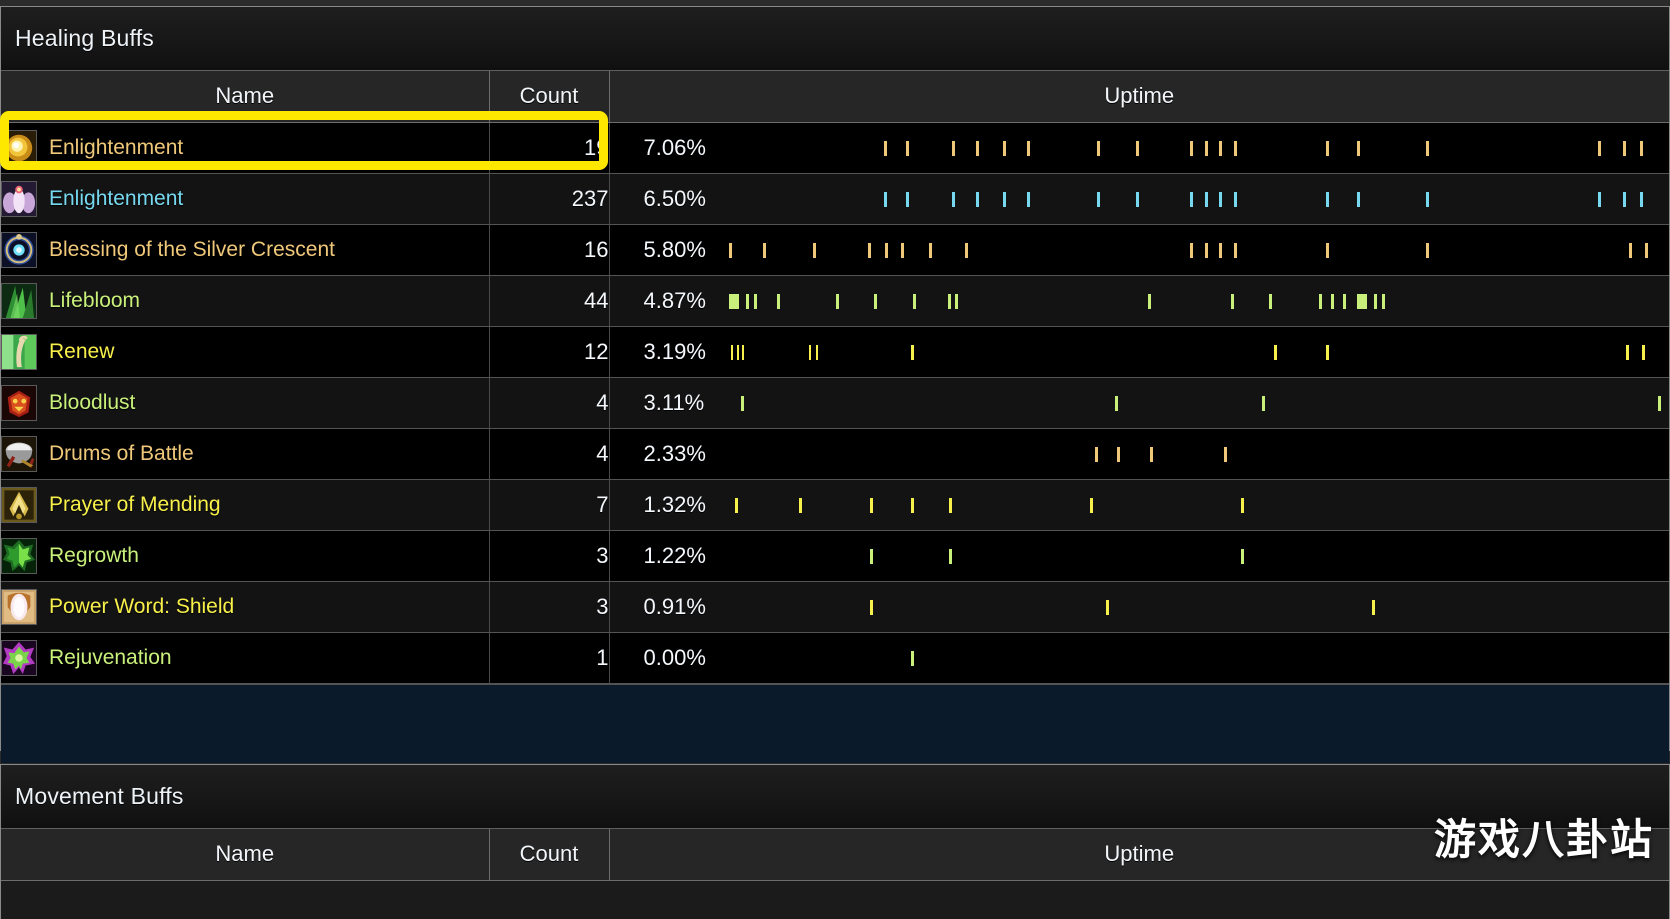 This screenshot has width=1670, height=919. I want to click on table-row: Prayer of Mending 7 1.32%, so click(835, 505).